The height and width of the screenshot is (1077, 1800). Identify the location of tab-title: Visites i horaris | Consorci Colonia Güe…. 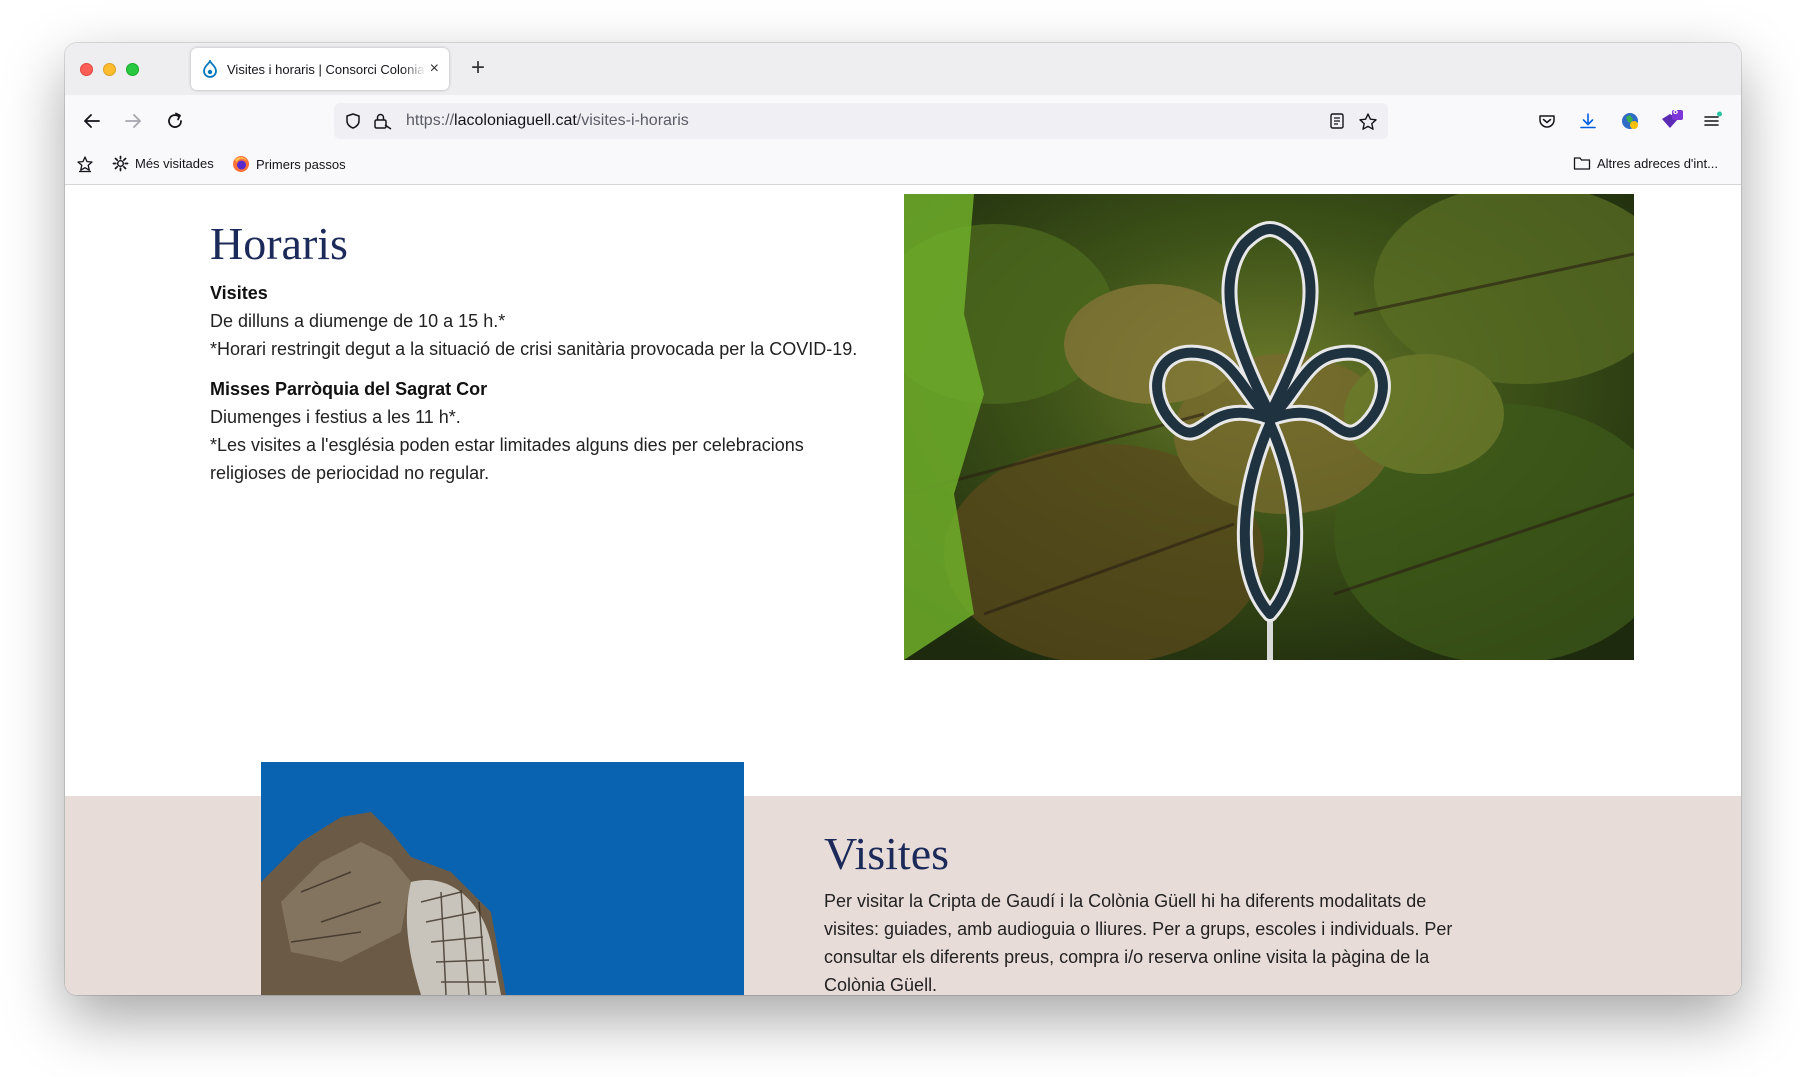
(326, 69).